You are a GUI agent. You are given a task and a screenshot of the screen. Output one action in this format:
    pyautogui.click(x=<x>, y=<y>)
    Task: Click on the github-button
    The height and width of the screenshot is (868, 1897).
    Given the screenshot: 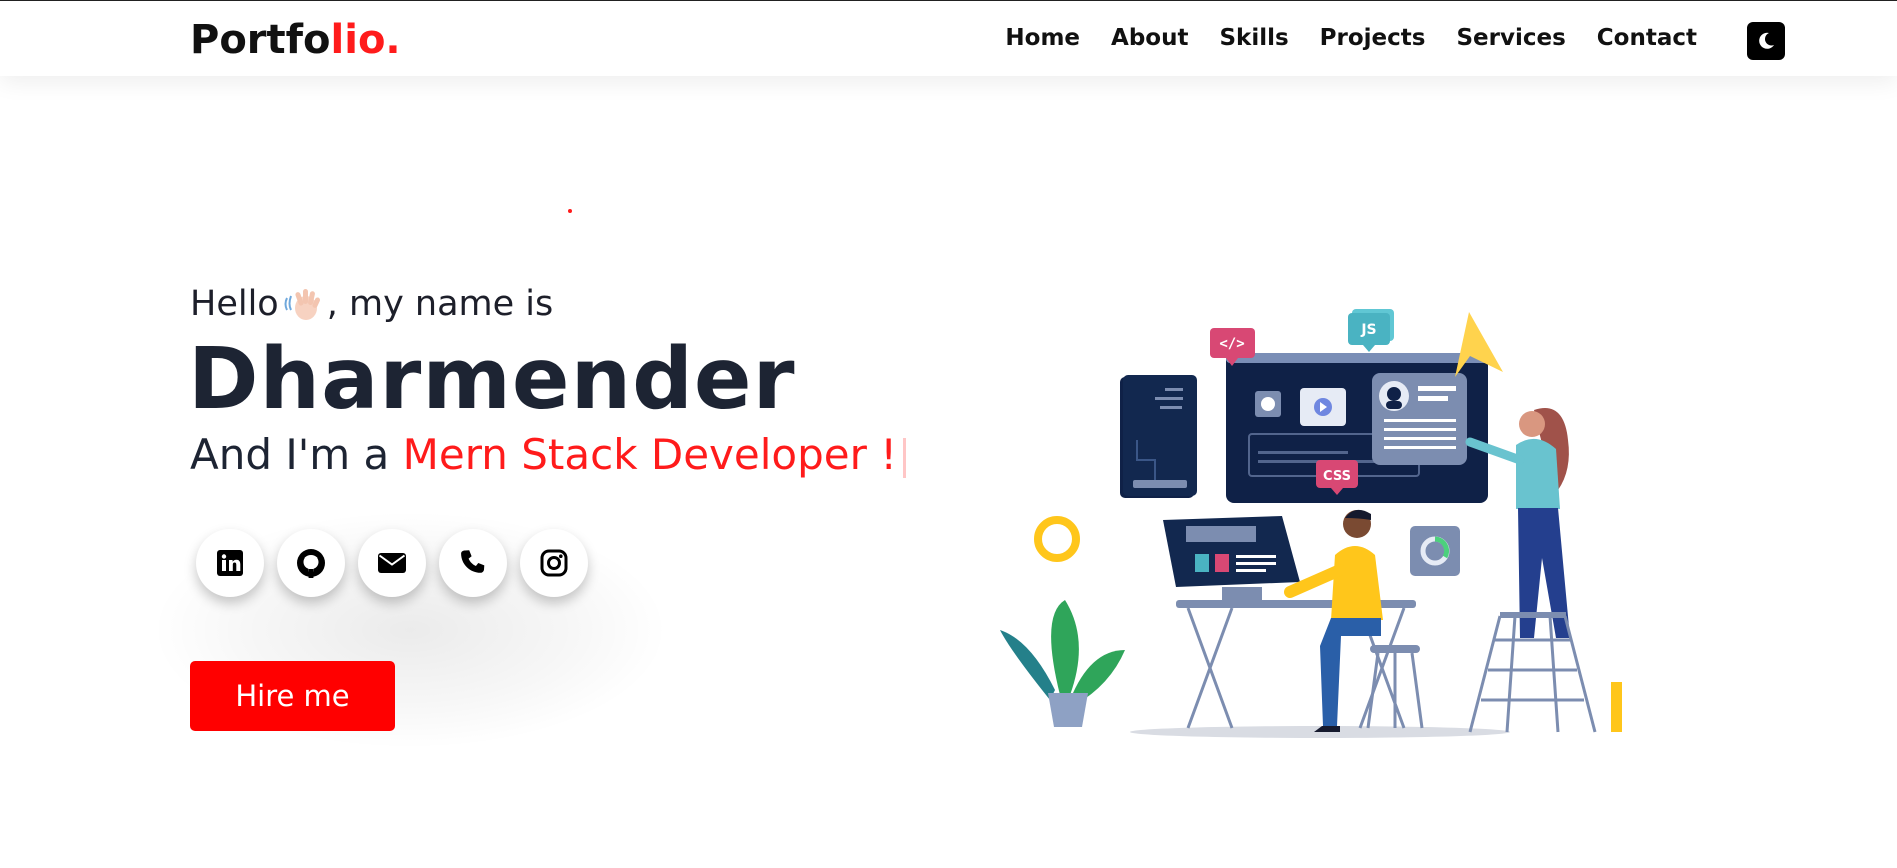 What is the action you would take?
    pyautogui.click(x=311, y=563)
    